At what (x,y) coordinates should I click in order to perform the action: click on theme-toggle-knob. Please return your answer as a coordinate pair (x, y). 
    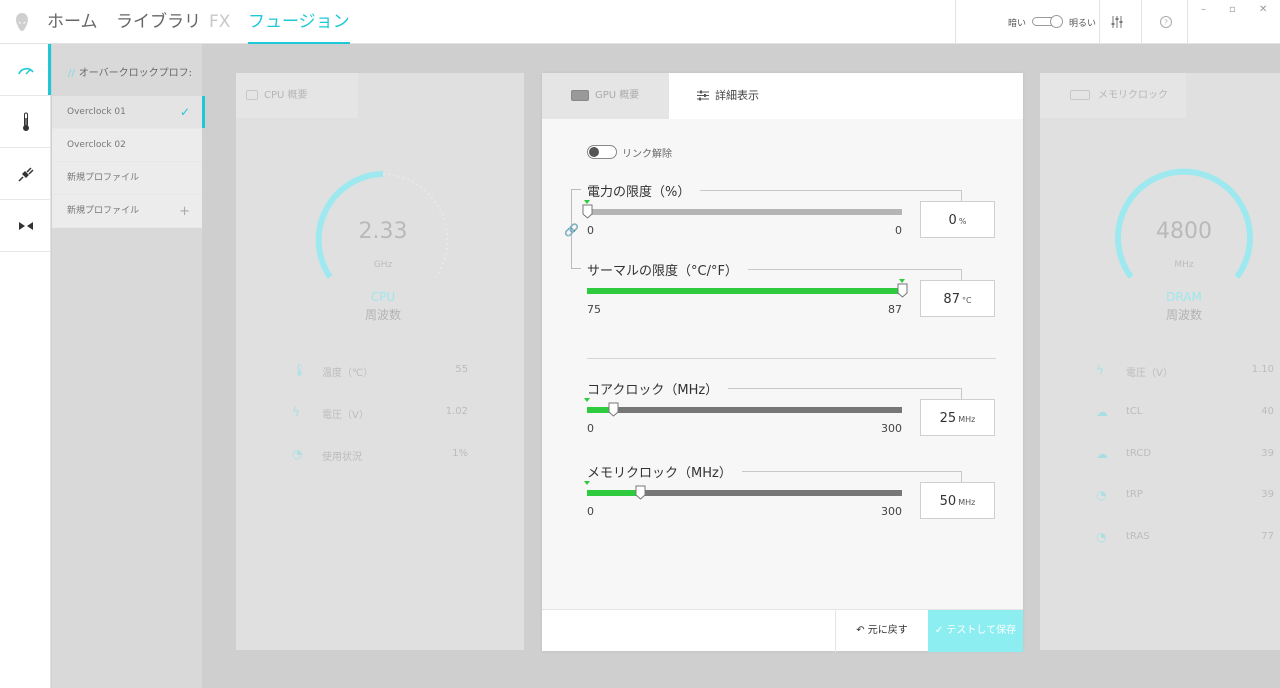
    Looking at the image, I should click on (1056, 21).